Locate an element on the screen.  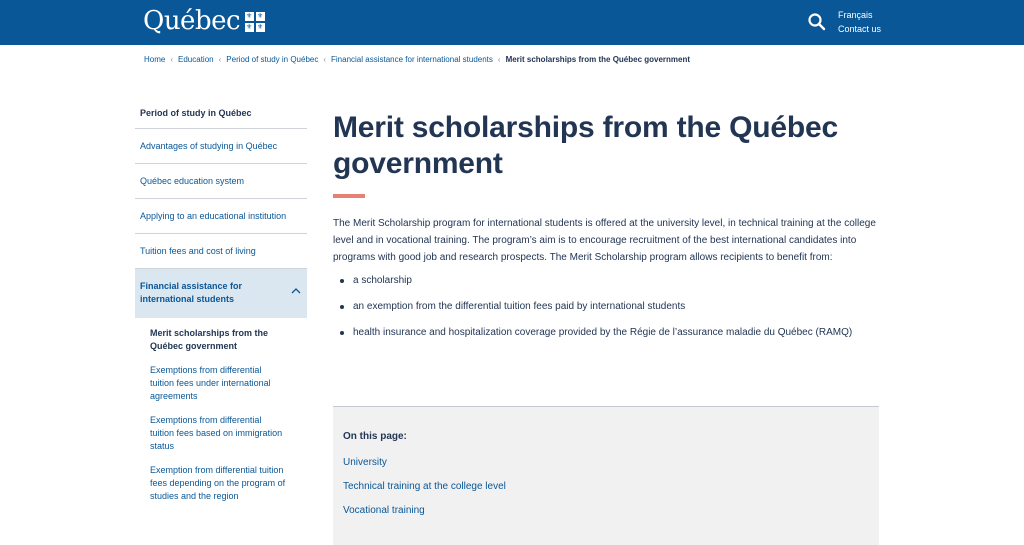
search-icon is located at coordinates (817, 22).